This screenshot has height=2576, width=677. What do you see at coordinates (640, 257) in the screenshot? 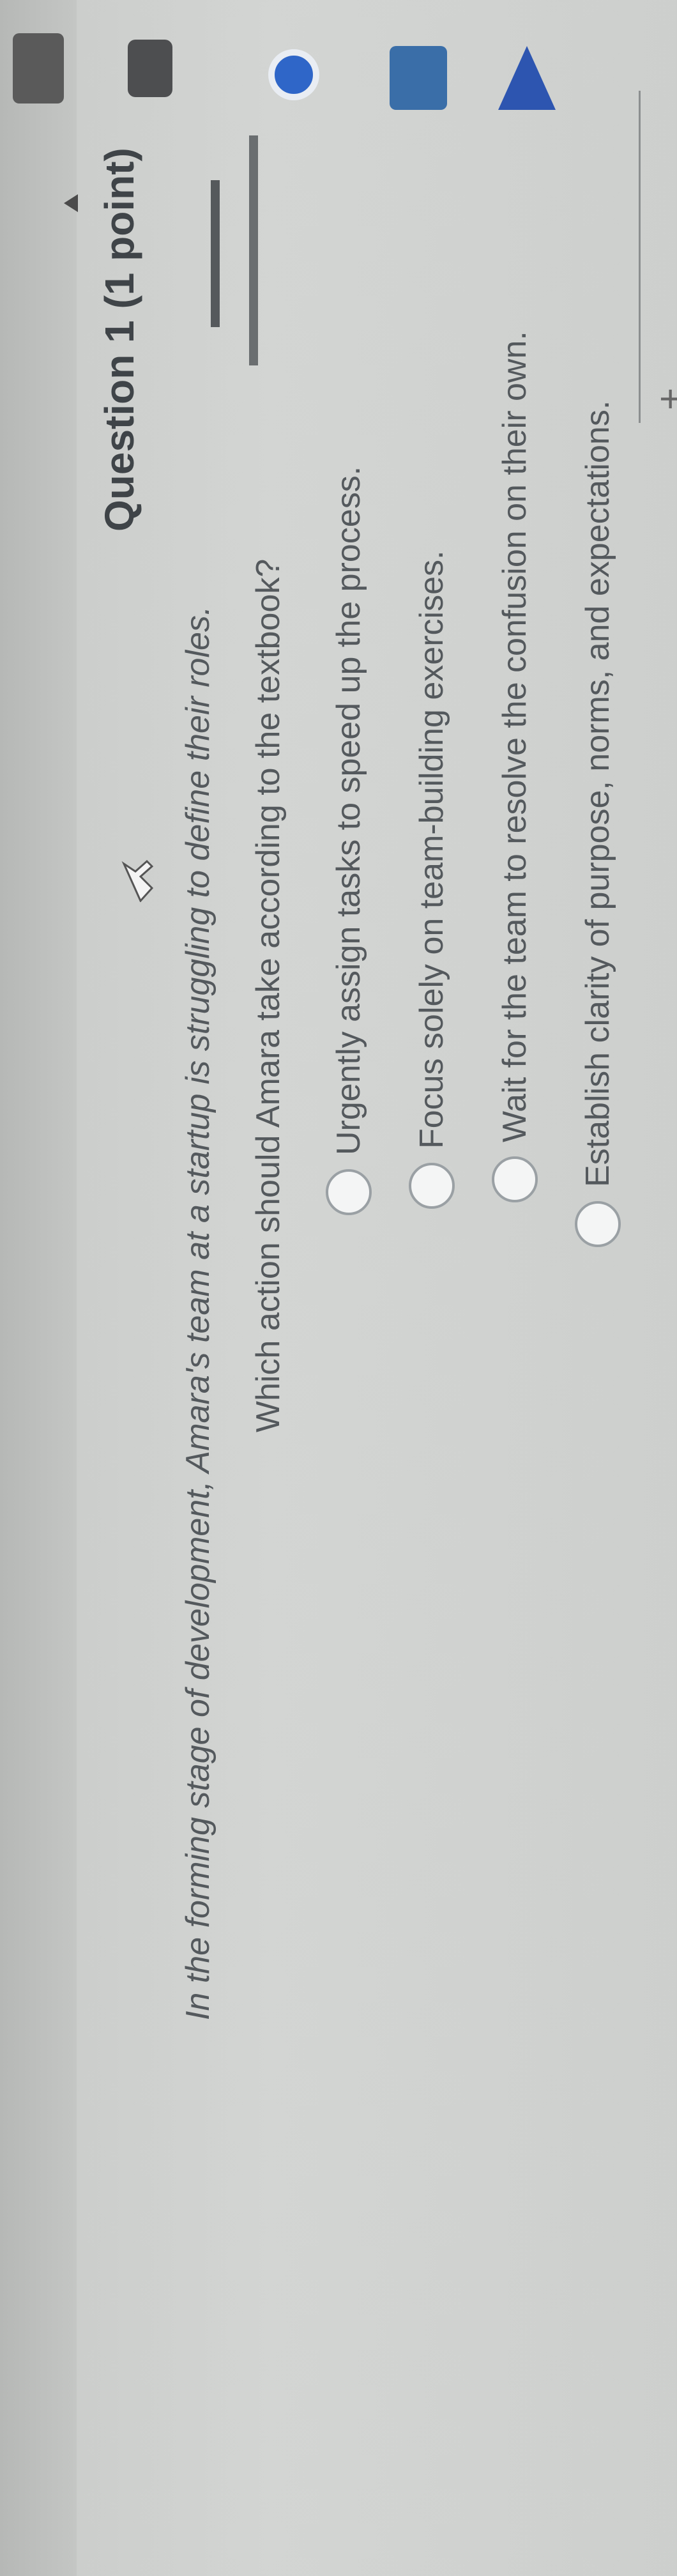
I see `divider-line` at bounding box center [640, 257].